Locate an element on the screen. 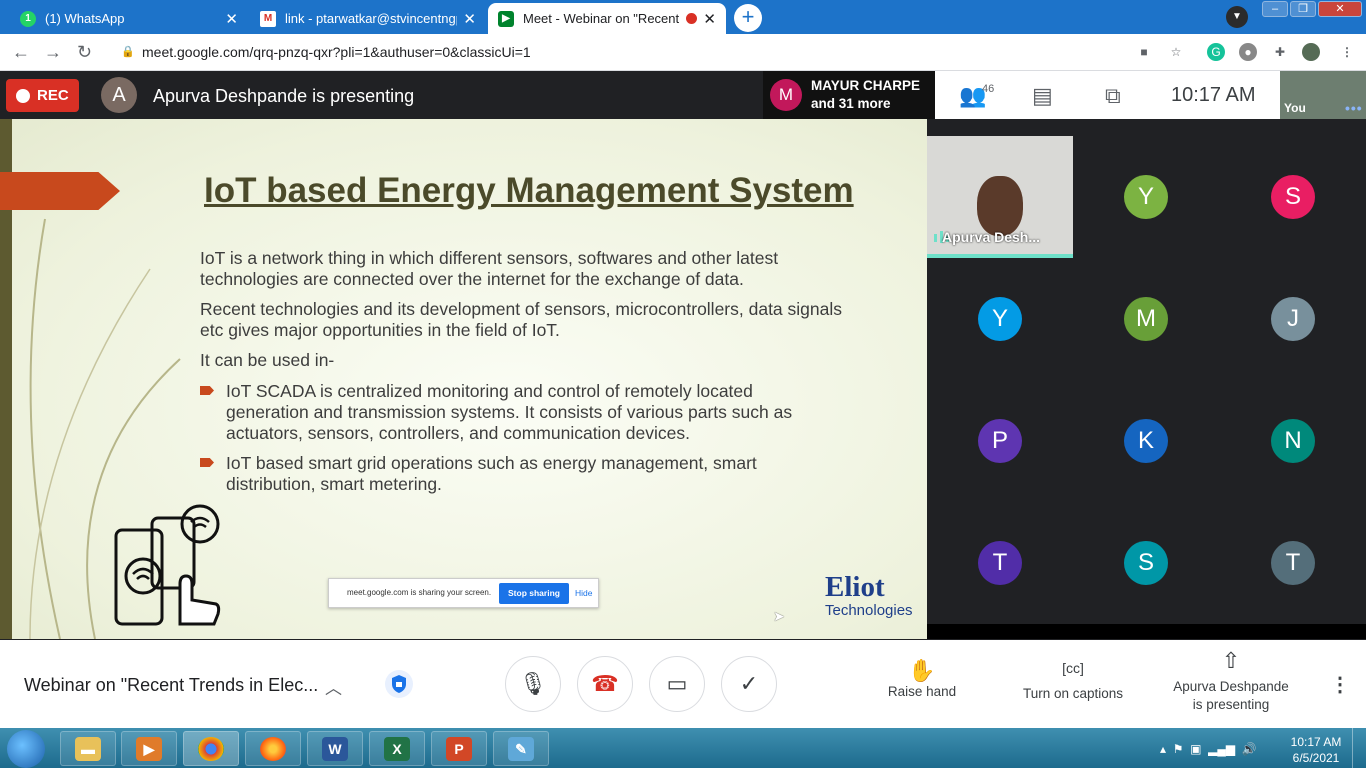  more-options-icon: ⋮ is located at coordinates (1340, 684).